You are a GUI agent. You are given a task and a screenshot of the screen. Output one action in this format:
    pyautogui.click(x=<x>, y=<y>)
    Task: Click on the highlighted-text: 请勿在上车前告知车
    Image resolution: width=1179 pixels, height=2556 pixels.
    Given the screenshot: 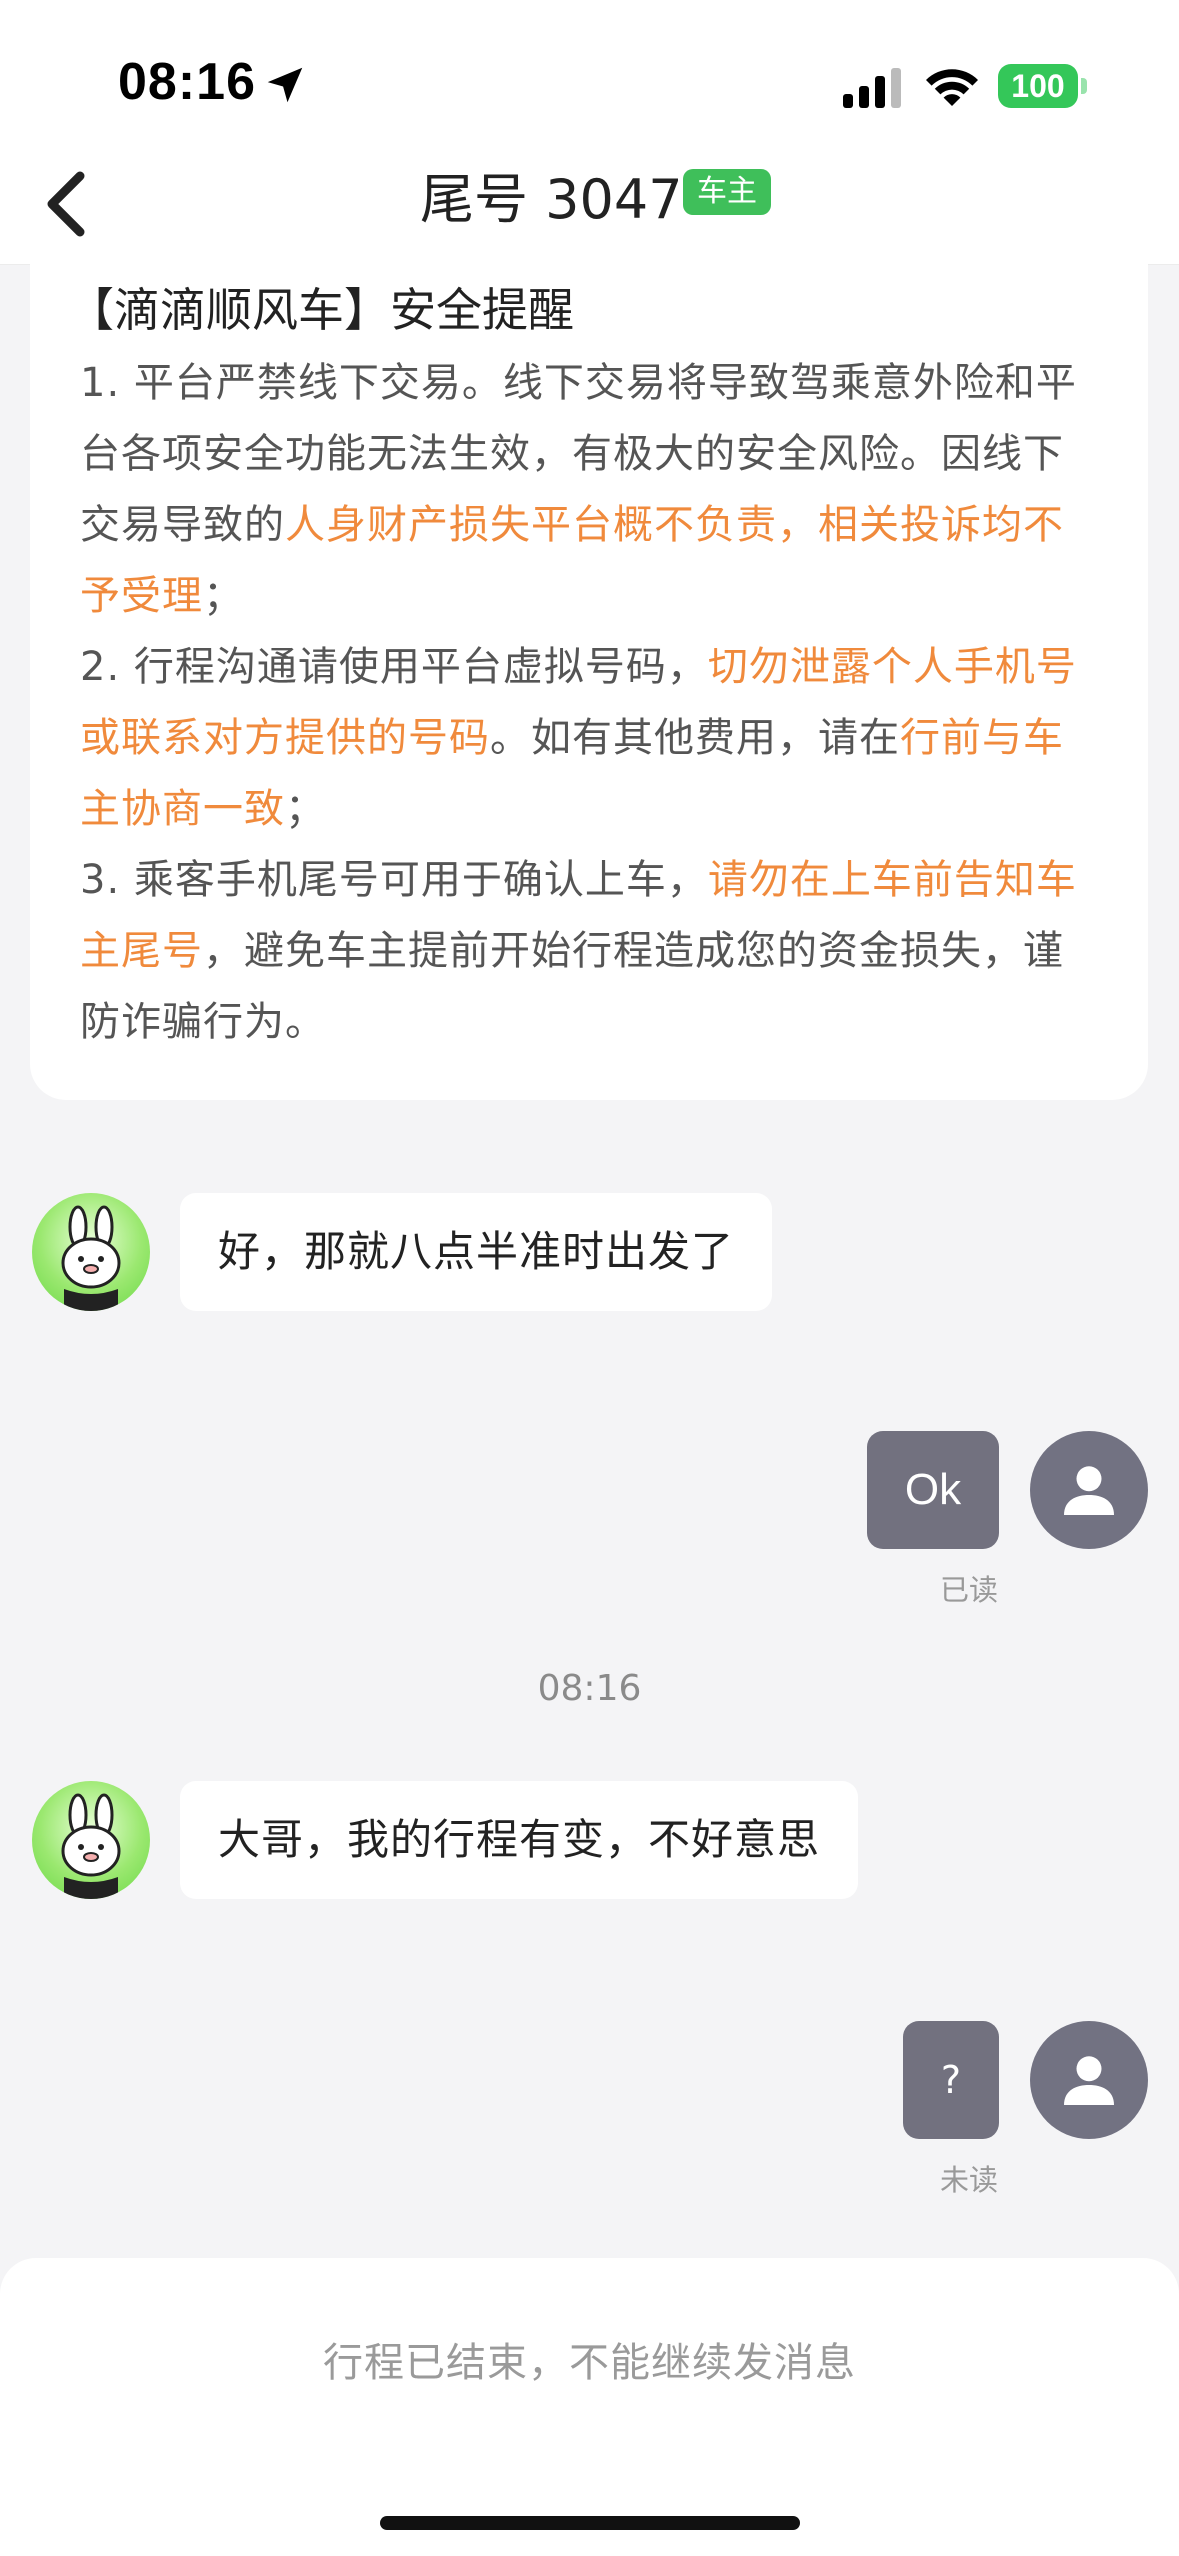 What is the action you would take?
    pyautogui.click(x=892, y=880)
    